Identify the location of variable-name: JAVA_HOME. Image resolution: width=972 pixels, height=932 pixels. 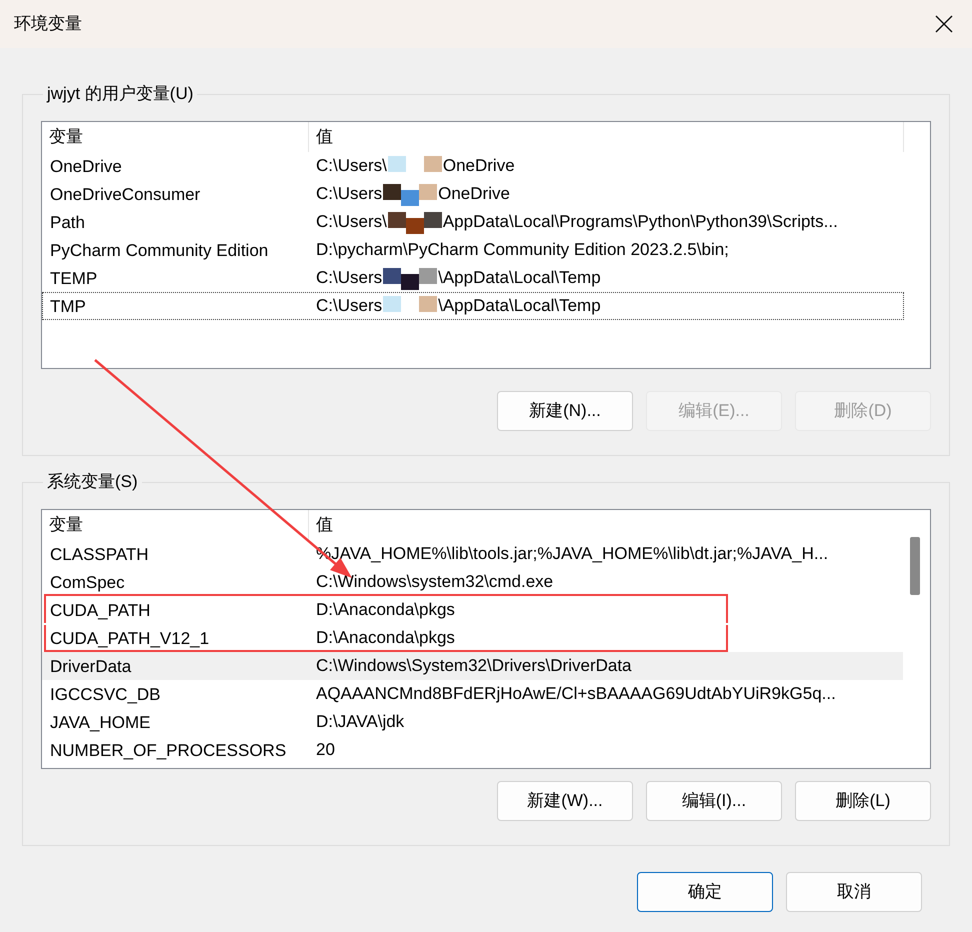
(100, 723).